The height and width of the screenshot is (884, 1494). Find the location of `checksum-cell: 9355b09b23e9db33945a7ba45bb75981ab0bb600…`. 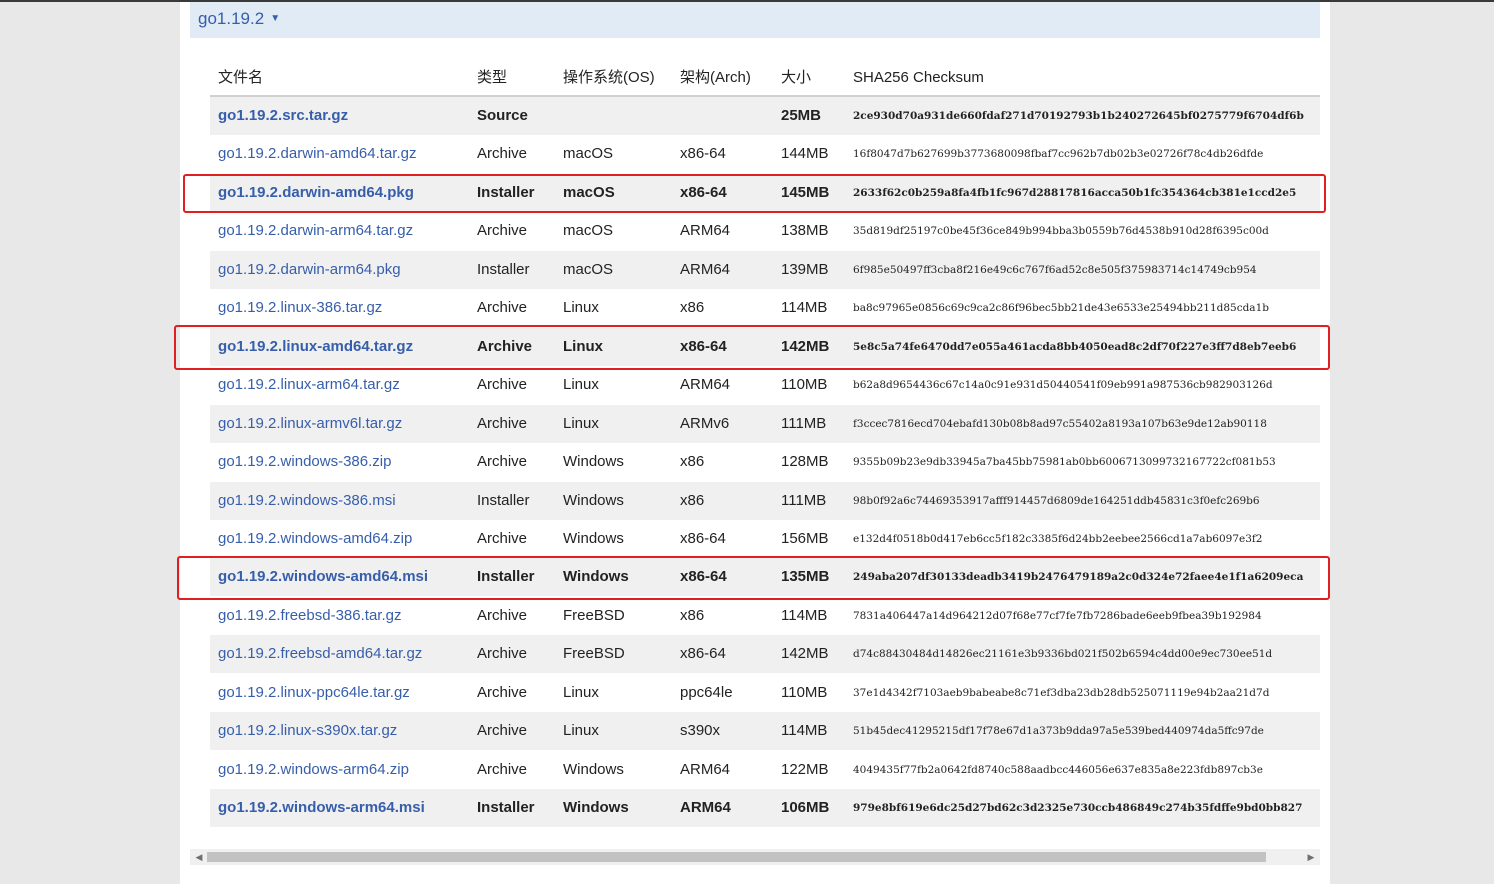

checksum-cell: 9355b09b23e9db33945a7ba45bb75981ab0bb600… is located at coordinates (1064, 462).